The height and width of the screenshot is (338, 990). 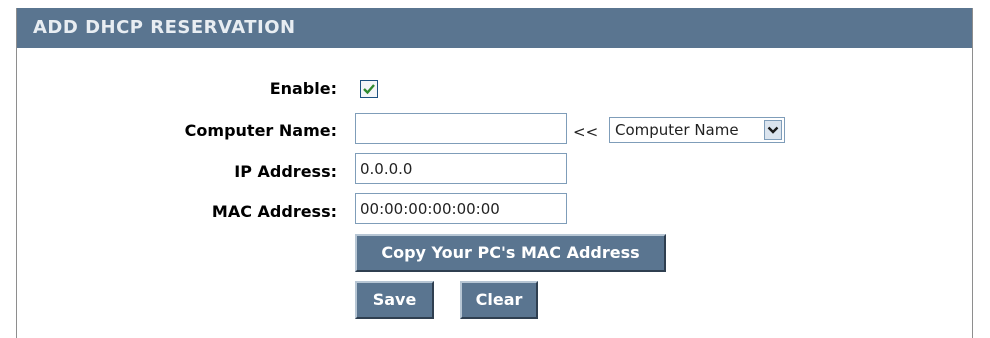 I want to click on chevron-down-icon, so click(x=773, y=130).